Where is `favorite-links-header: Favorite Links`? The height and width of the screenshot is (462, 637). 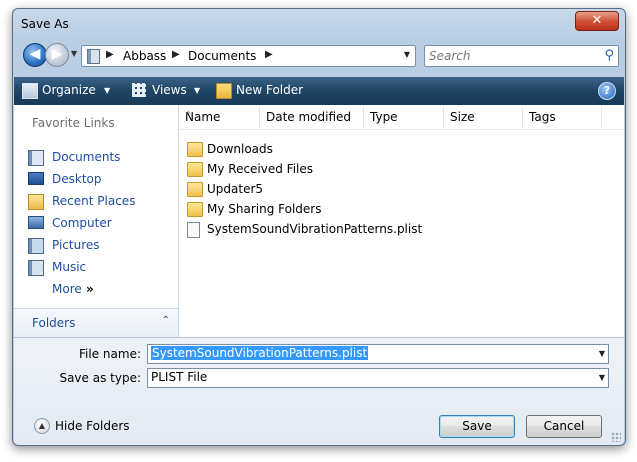 favorite-links-header: Favorite Links is located at coordinates (73, 123).